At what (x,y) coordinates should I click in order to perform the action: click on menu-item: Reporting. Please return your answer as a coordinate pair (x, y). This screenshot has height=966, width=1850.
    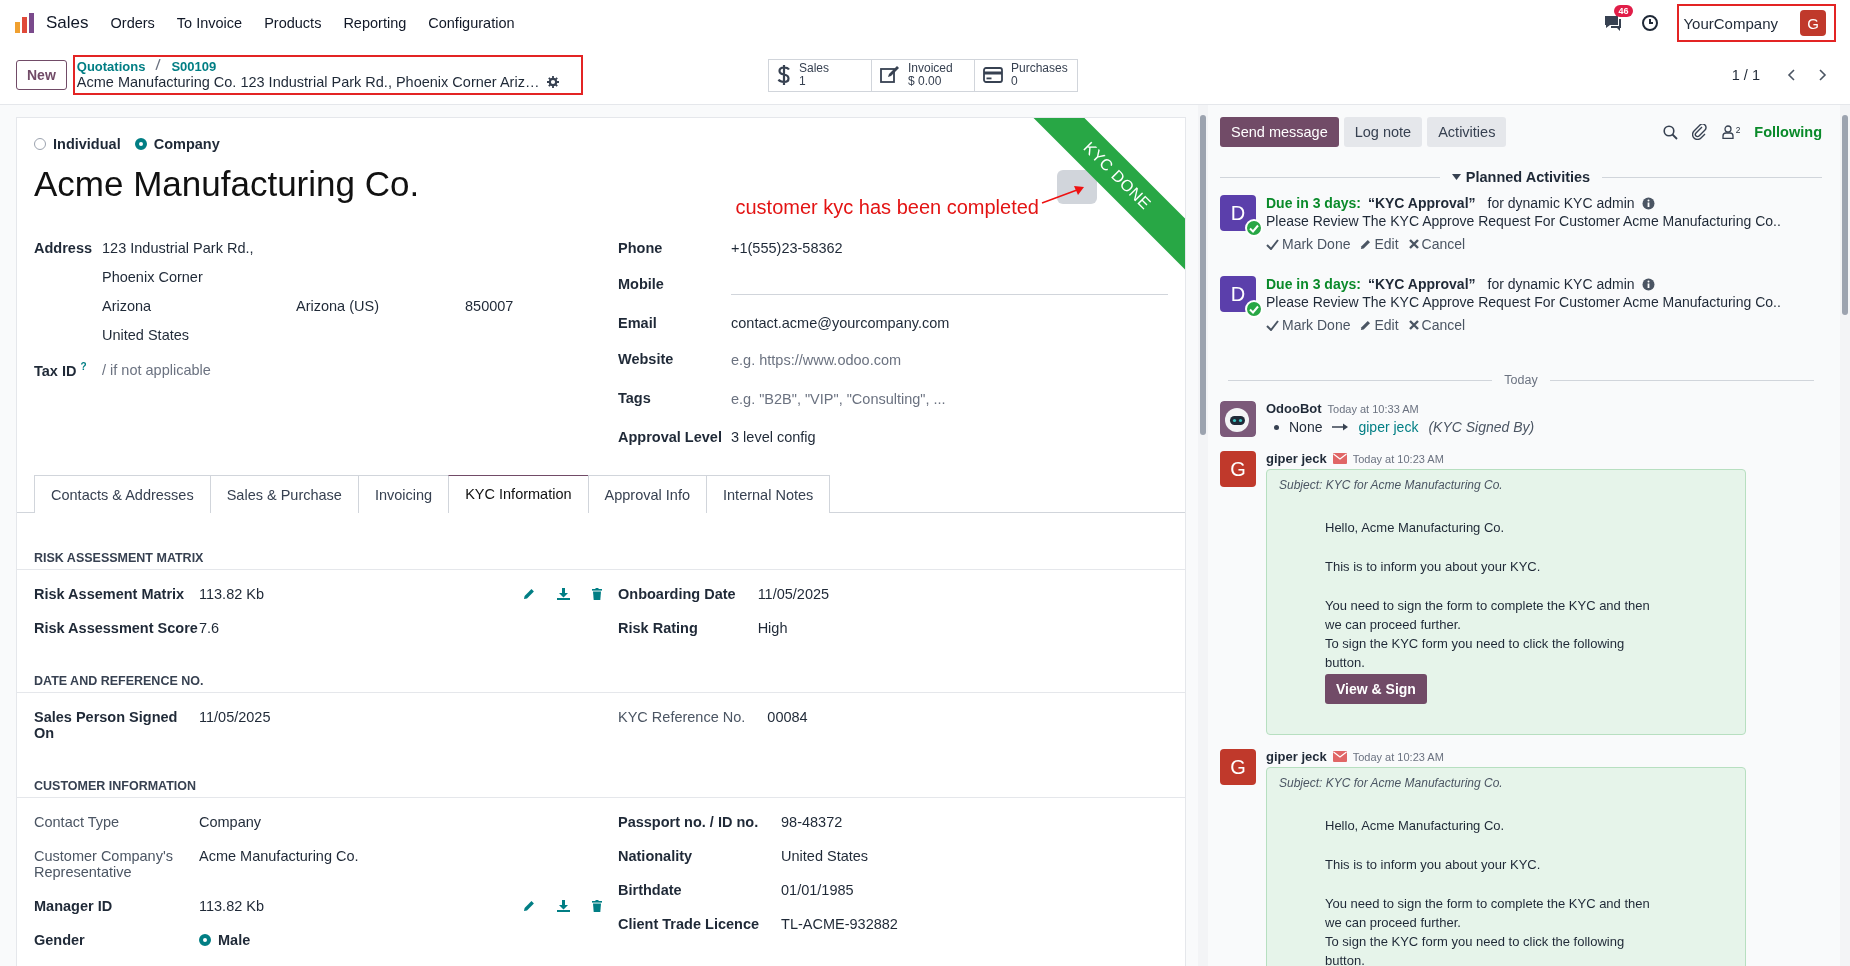
    Looking at the image, I should click on (375, 23).